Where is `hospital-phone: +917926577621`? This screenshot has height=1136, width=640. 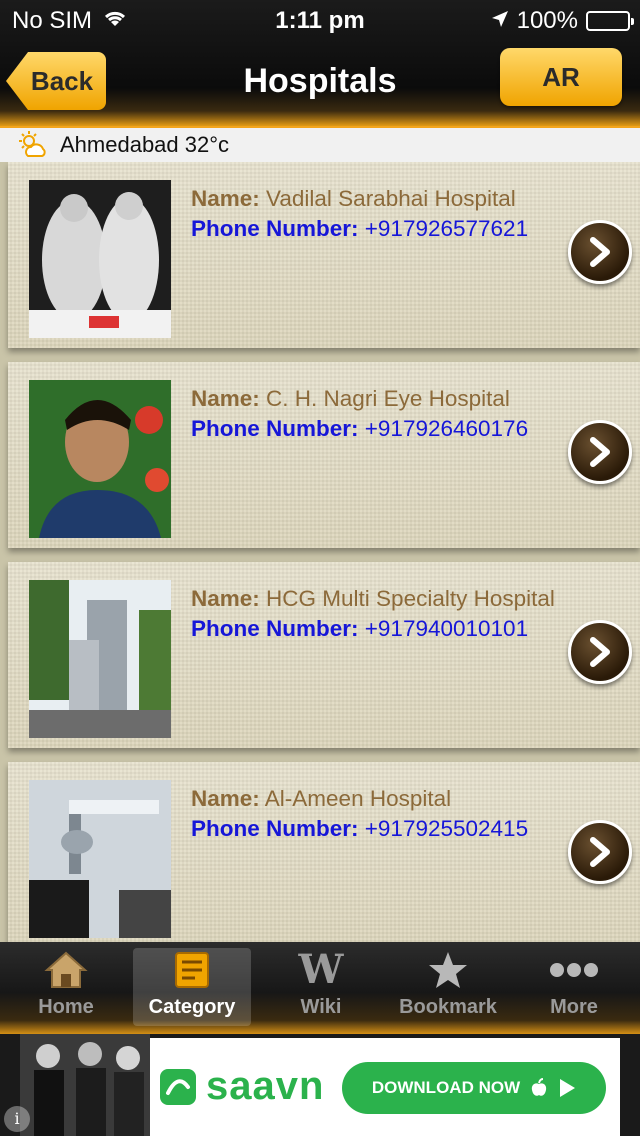 hospital-phone: +917926577621 is located at coordinates (446, 228).